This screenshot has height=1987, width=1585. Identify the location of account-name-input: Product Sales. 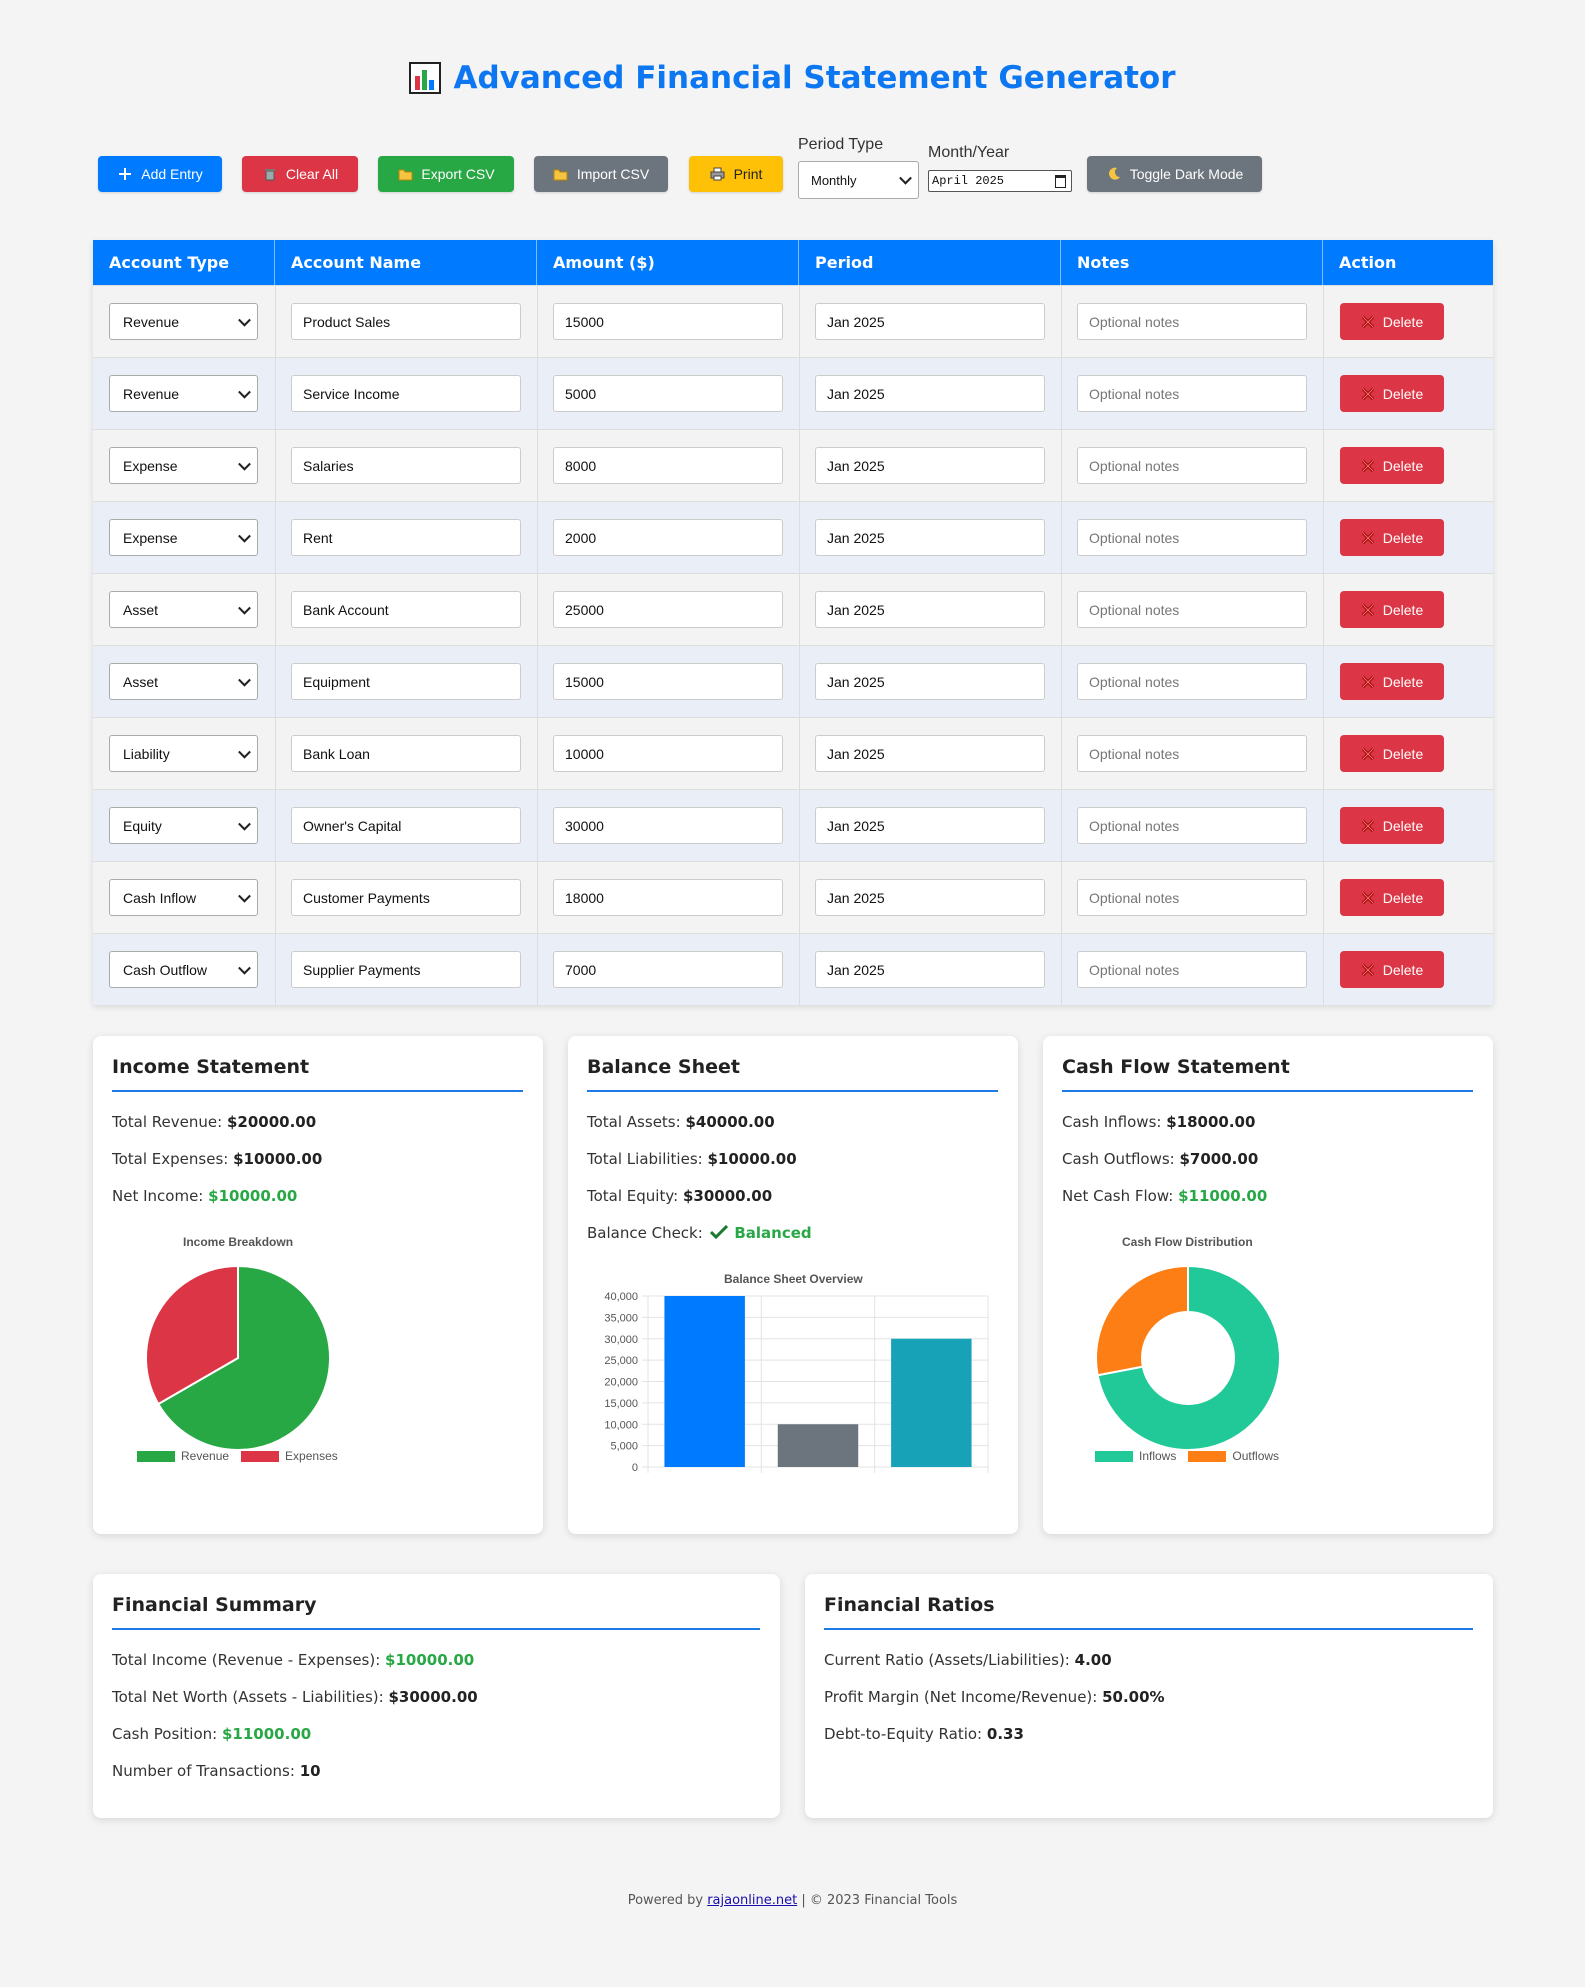
(406, 321).